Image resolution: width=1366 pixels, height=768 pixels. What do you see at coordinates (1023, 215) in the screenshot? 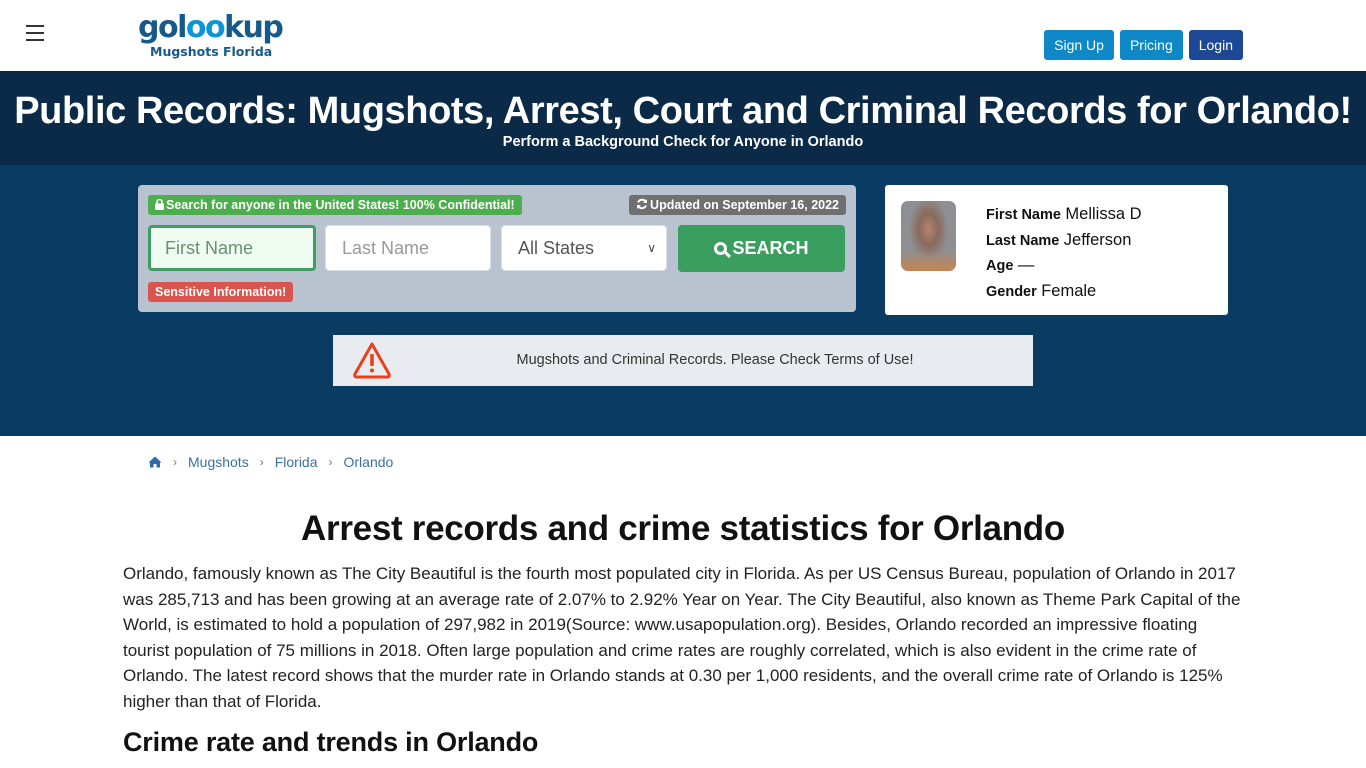
I see `profile-label: First Name` at bounding box center [1023, 215].